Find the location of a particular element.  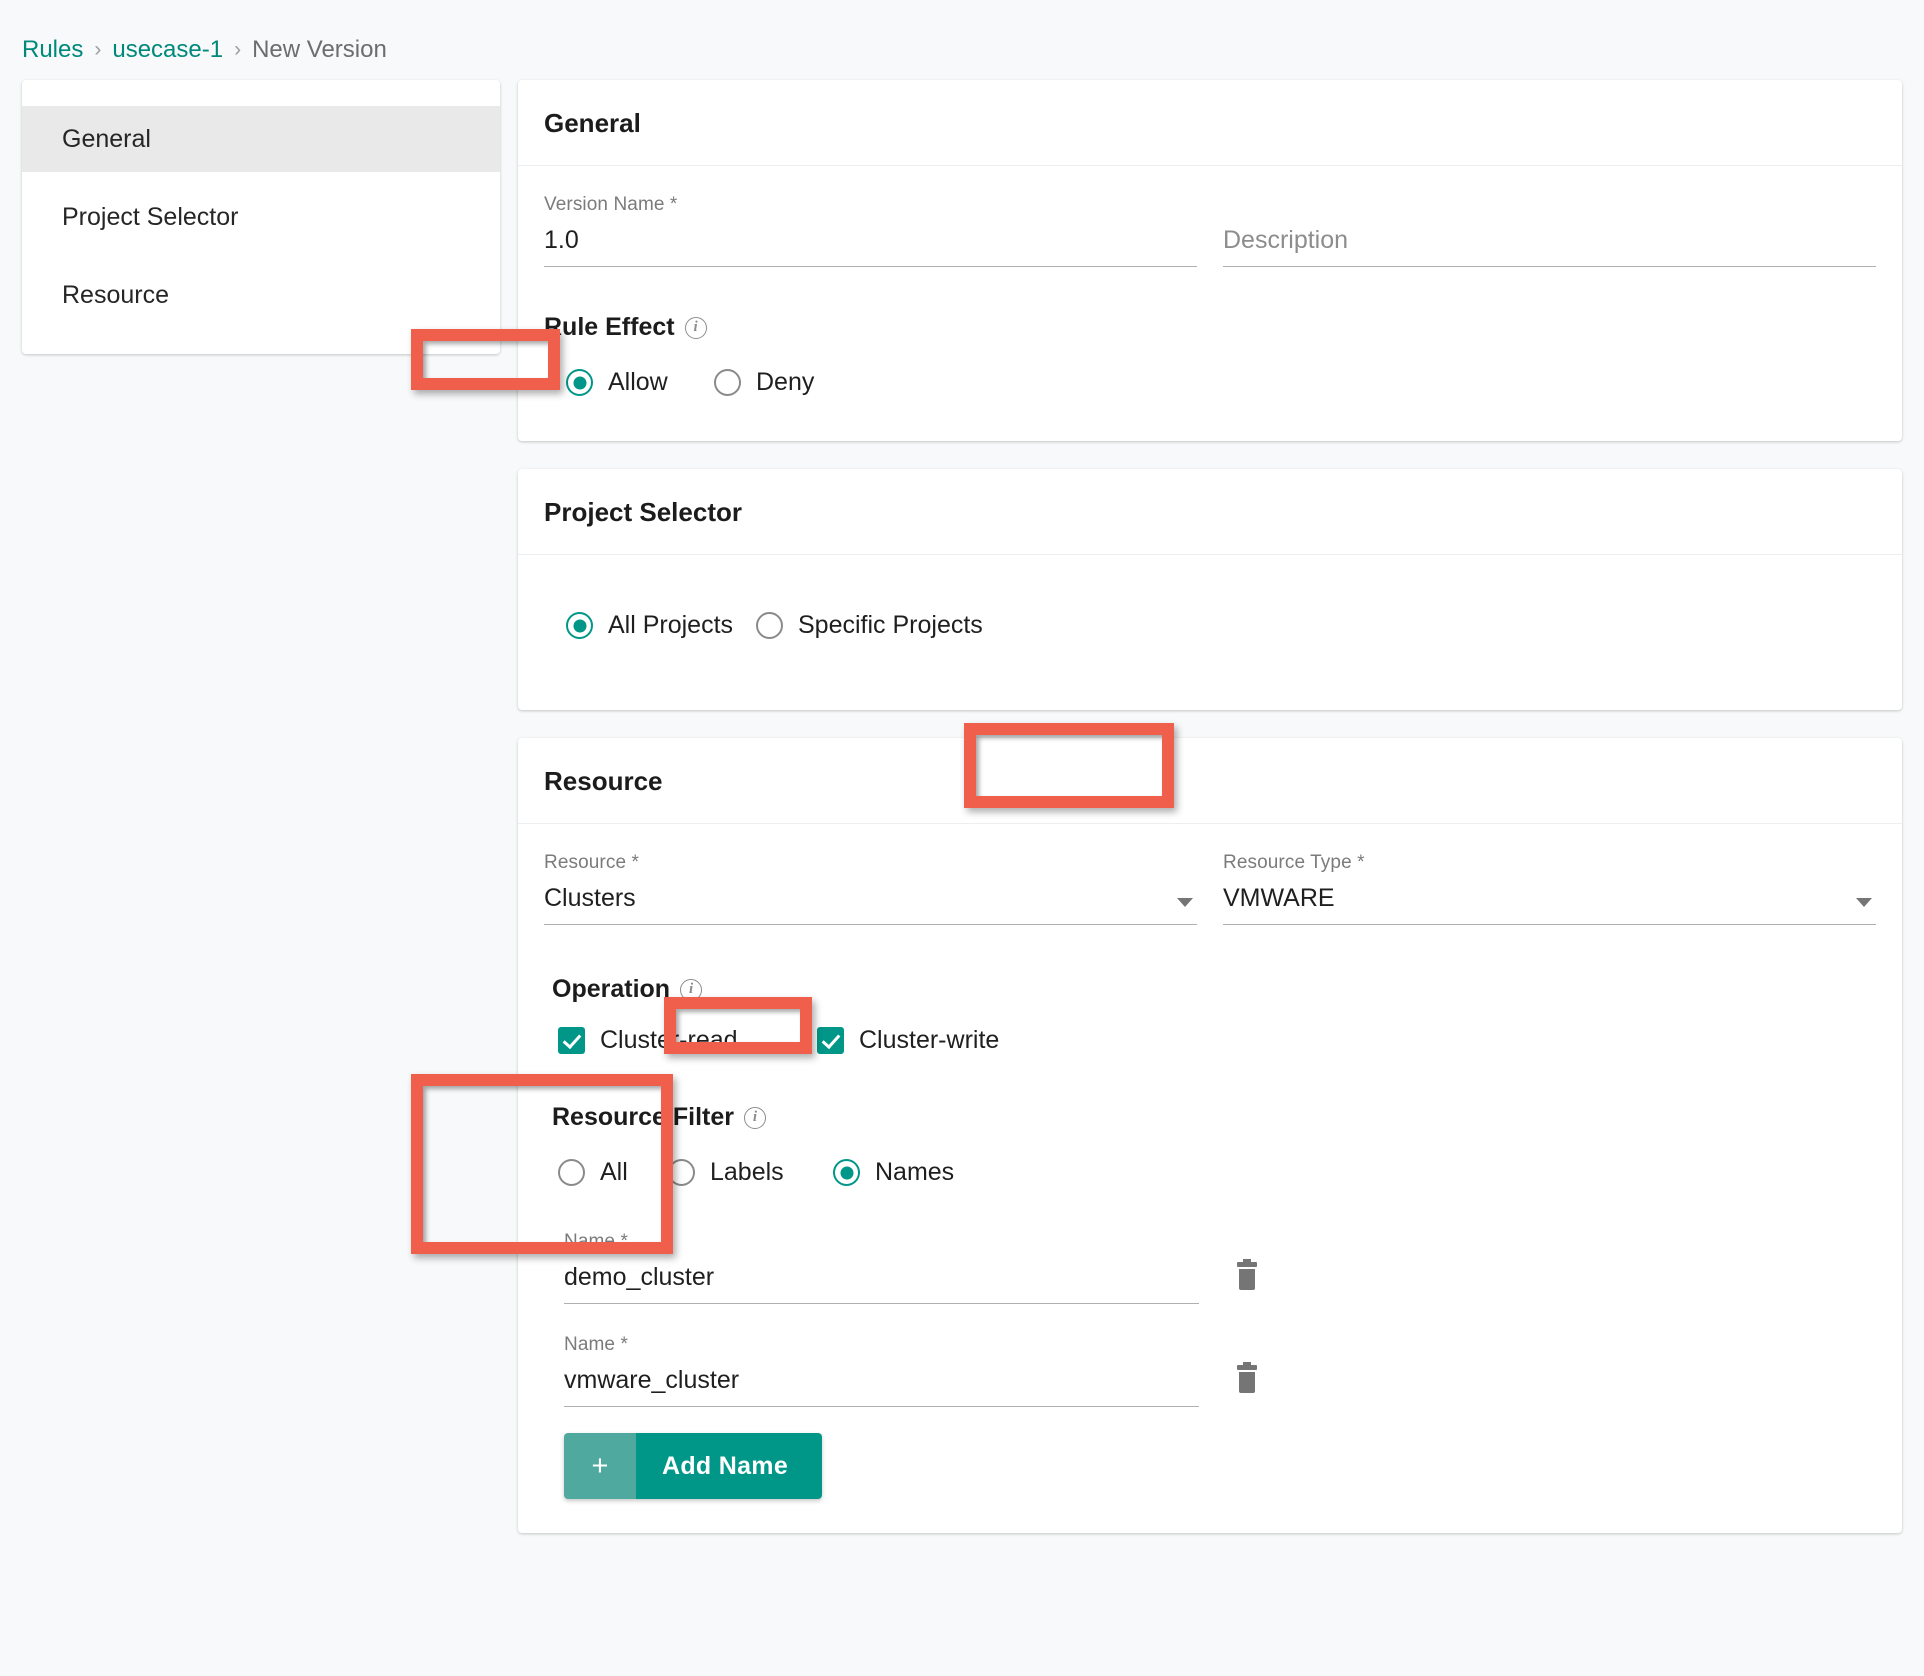

plus-icon: + is located at coordinates (600, 1466).